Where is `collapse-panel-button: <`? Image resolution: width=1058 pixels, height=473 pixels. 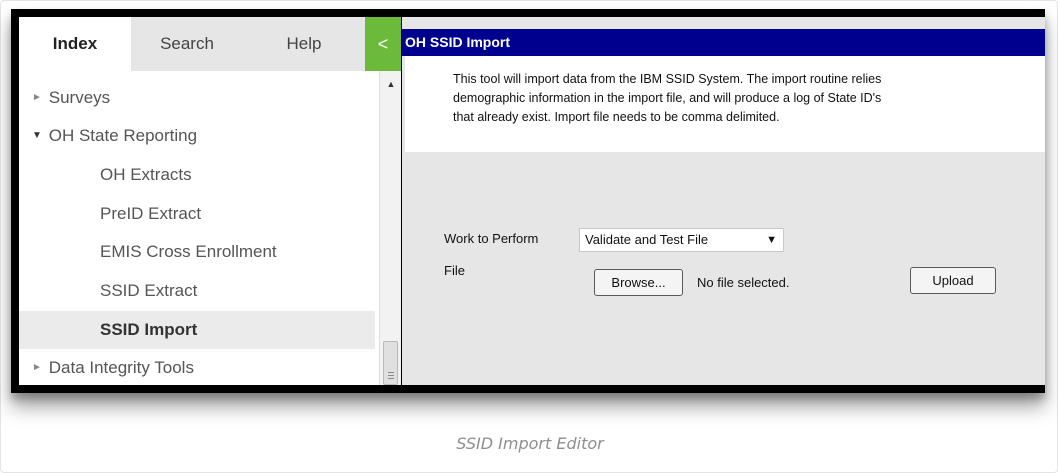
collapse-panel-button: < is located at coordinates (383, 44).